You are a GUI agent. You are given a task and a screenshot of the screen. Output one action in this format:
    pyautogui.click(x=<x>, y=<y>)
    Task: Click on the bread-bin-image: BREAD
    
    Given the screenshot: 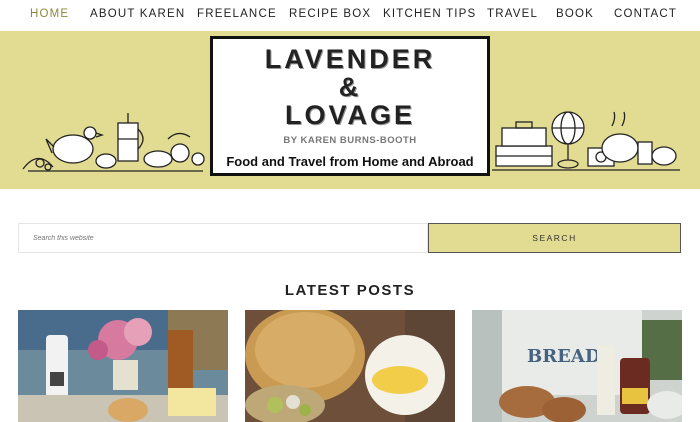 What is the action you would take?
    pyautogui.click(x=577, y=366)
    